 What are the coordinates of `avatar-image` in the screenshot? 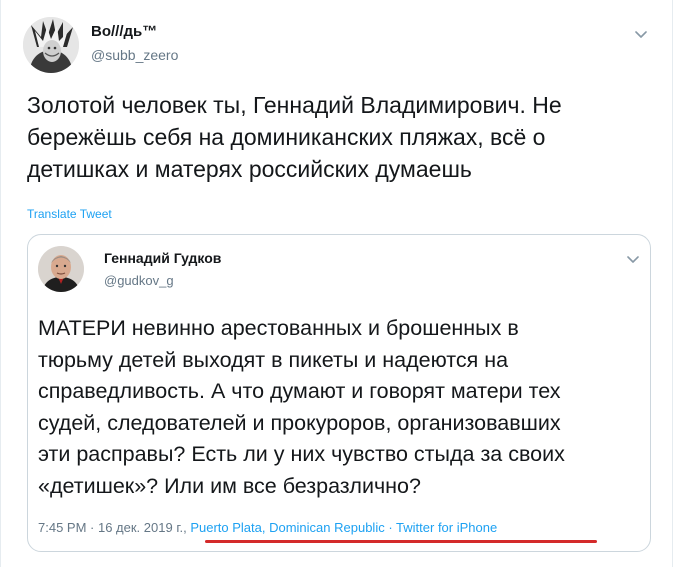 It's located at (51, 45).